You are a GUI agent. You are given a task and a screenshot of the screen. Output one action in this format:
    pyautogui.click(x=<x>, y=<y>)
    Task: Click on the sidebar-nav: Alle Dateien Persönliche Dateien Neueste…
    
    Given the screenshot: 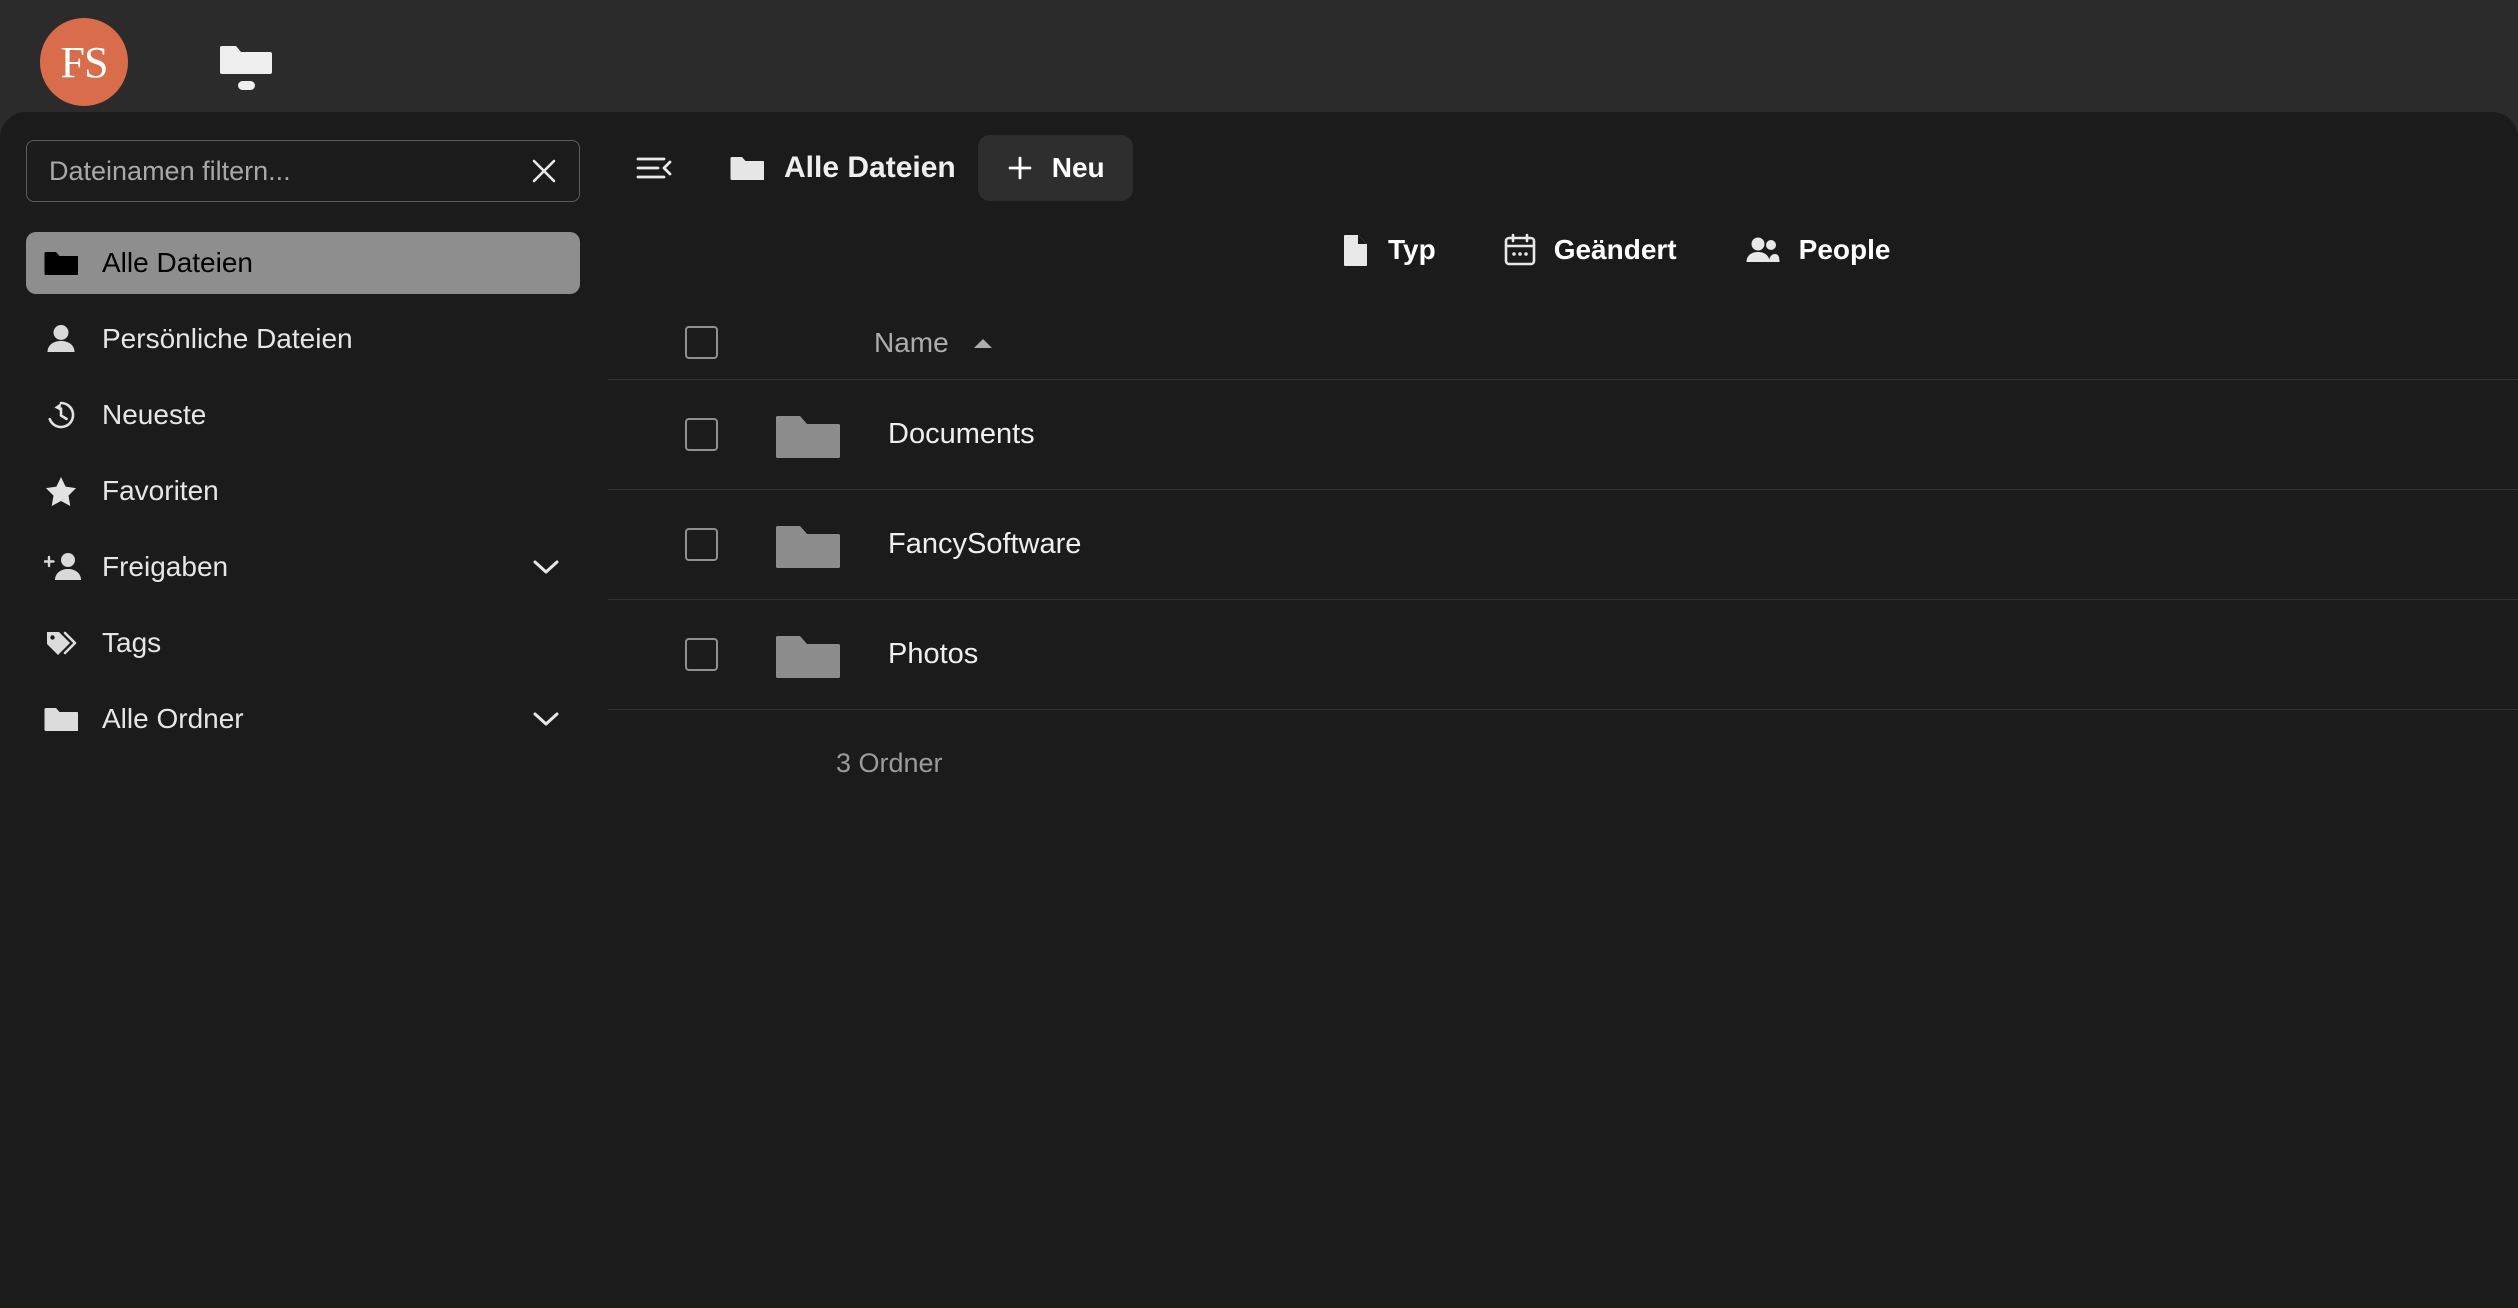 What is the action you would take?
    pyautogui.click(x=303, y=491)
    